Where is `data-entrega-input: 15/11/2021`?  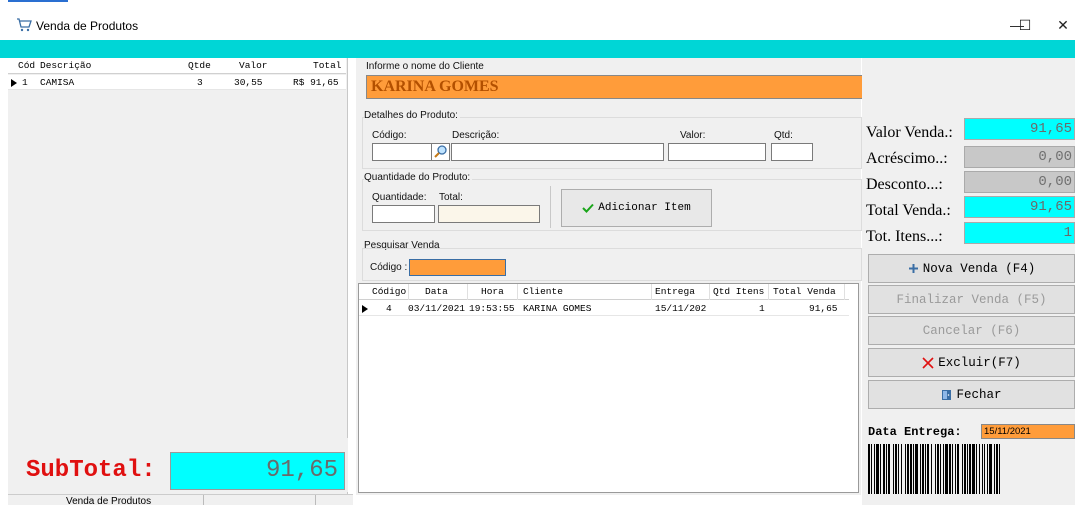
data-entrega-input: 15/11/2021 is located at coordinates (1028, 431).